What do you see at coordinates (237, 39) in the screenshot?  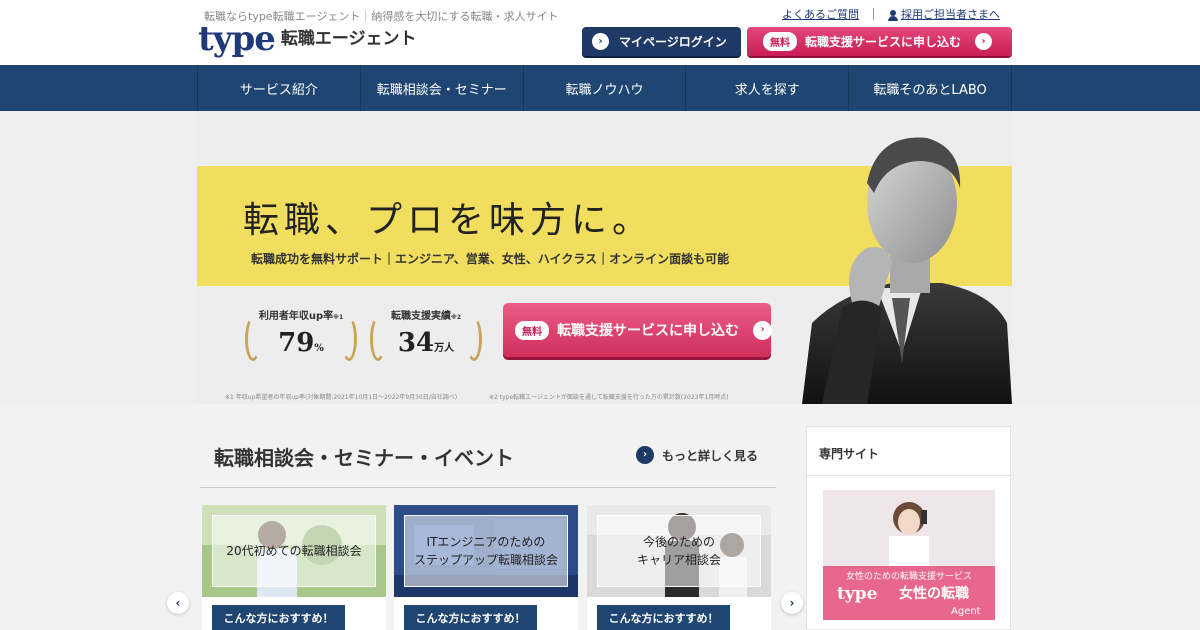 I see `logo-type-mark: type` at bounding box center [237, 39].